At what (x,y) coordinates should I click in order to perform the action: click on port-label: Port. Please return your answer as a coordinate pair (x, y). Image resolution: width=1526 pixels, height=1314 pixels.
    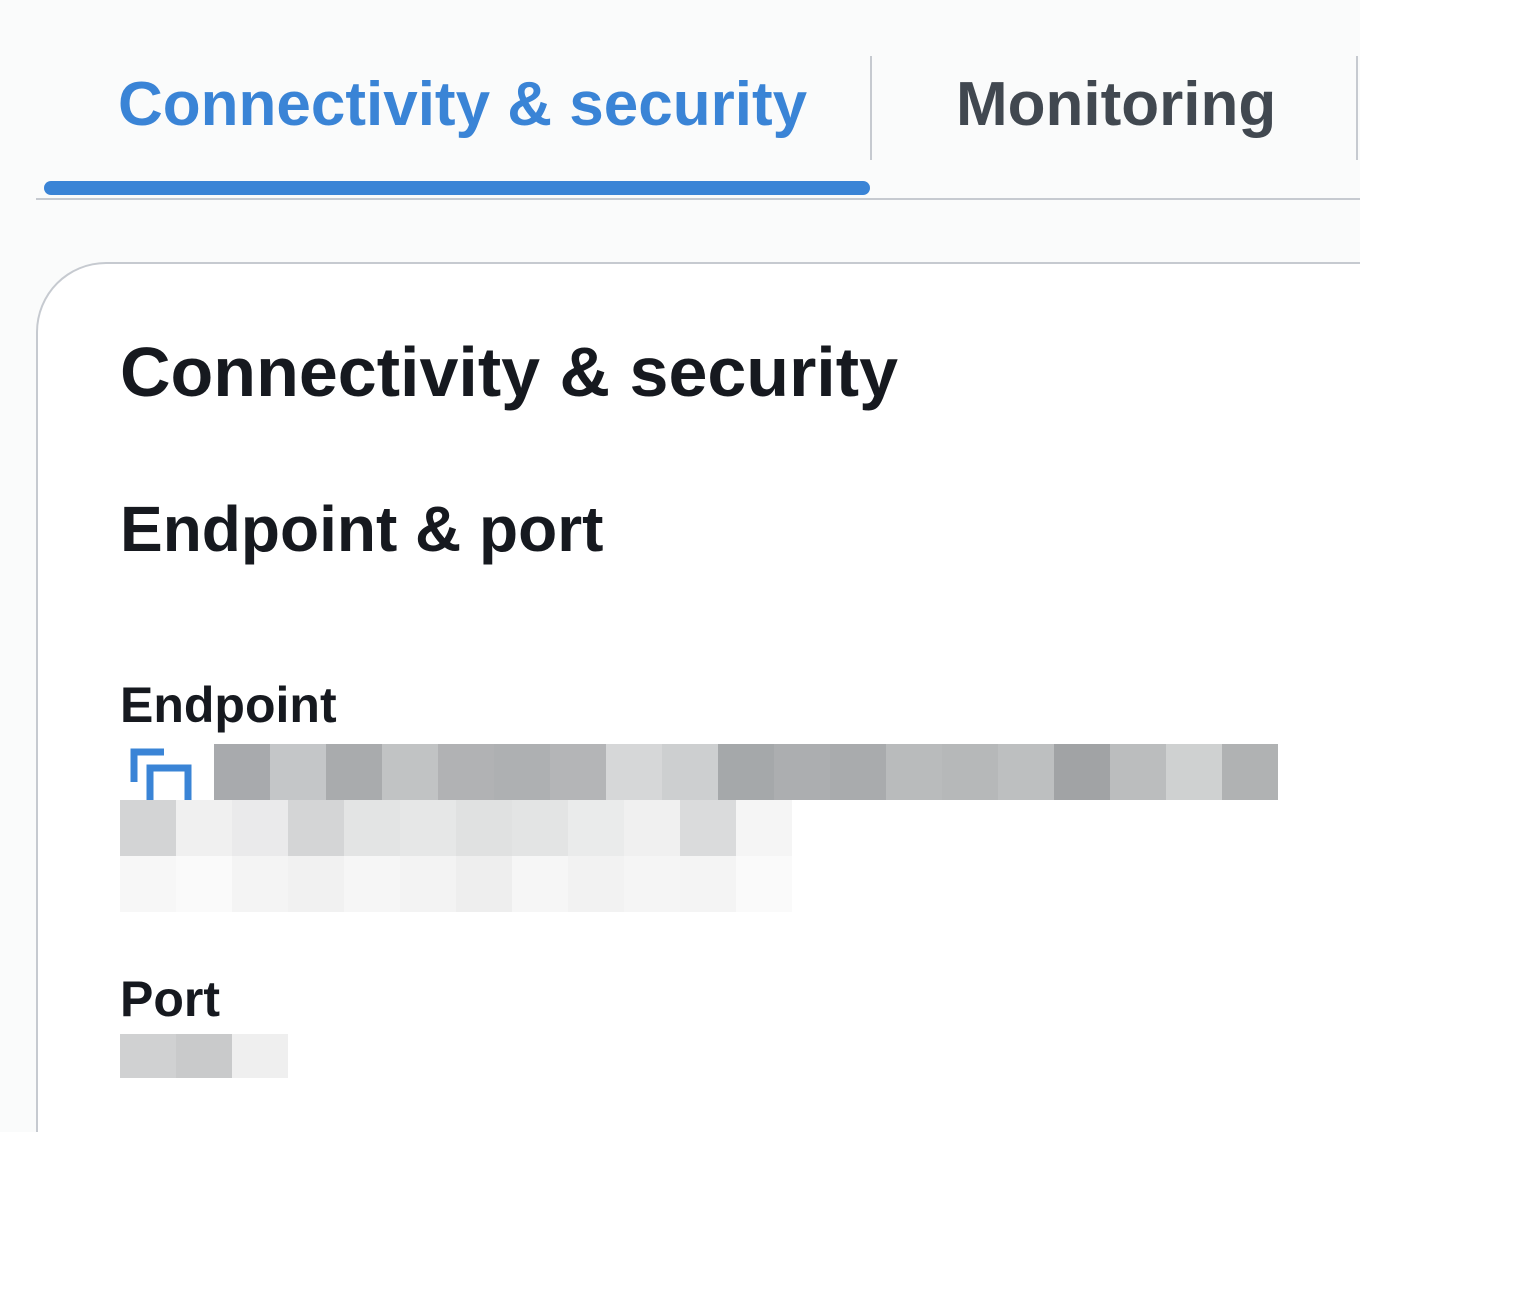
    Looking at the image, I should click on (170, 999).